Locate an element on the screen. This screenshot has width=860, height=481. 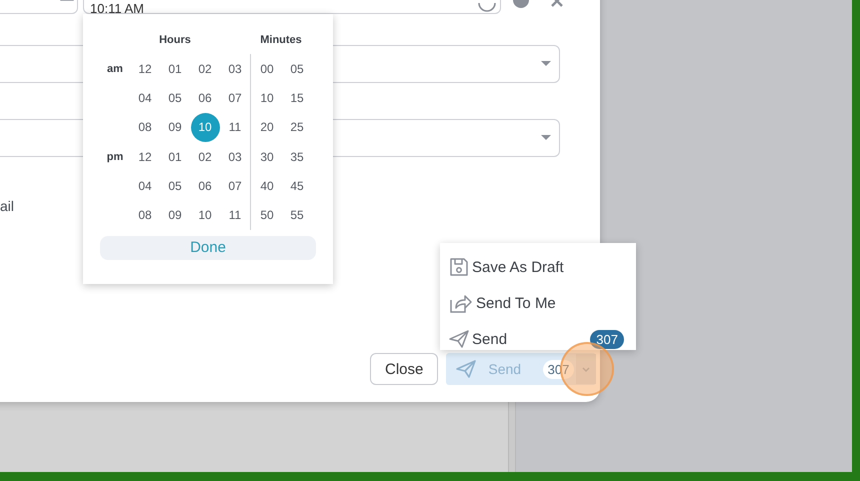
period-label: am is located at coordinates (115, 69).